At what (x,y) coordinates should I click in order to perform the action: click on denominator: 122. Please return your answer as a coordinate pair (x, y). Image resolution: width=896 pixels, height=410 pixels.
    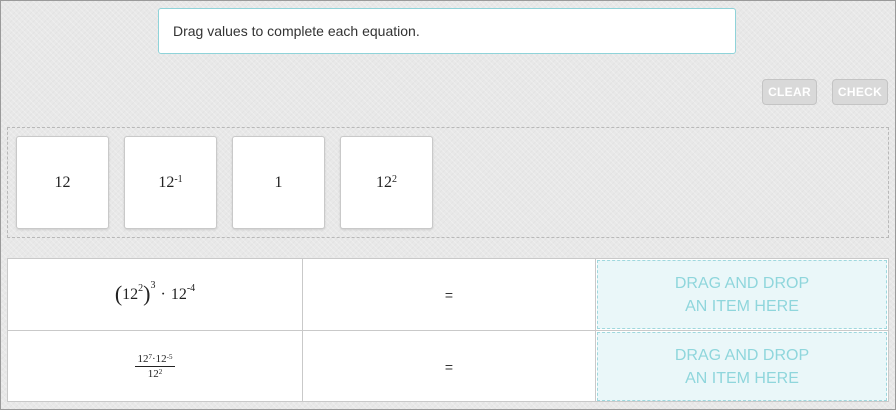
    Looking at the image, I should click on (155, 373).